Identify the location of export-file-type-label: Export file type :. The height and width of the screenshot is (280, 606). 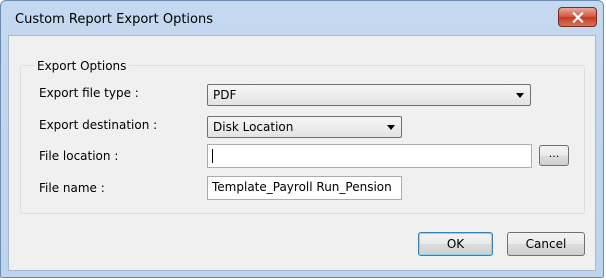
(89, 93).